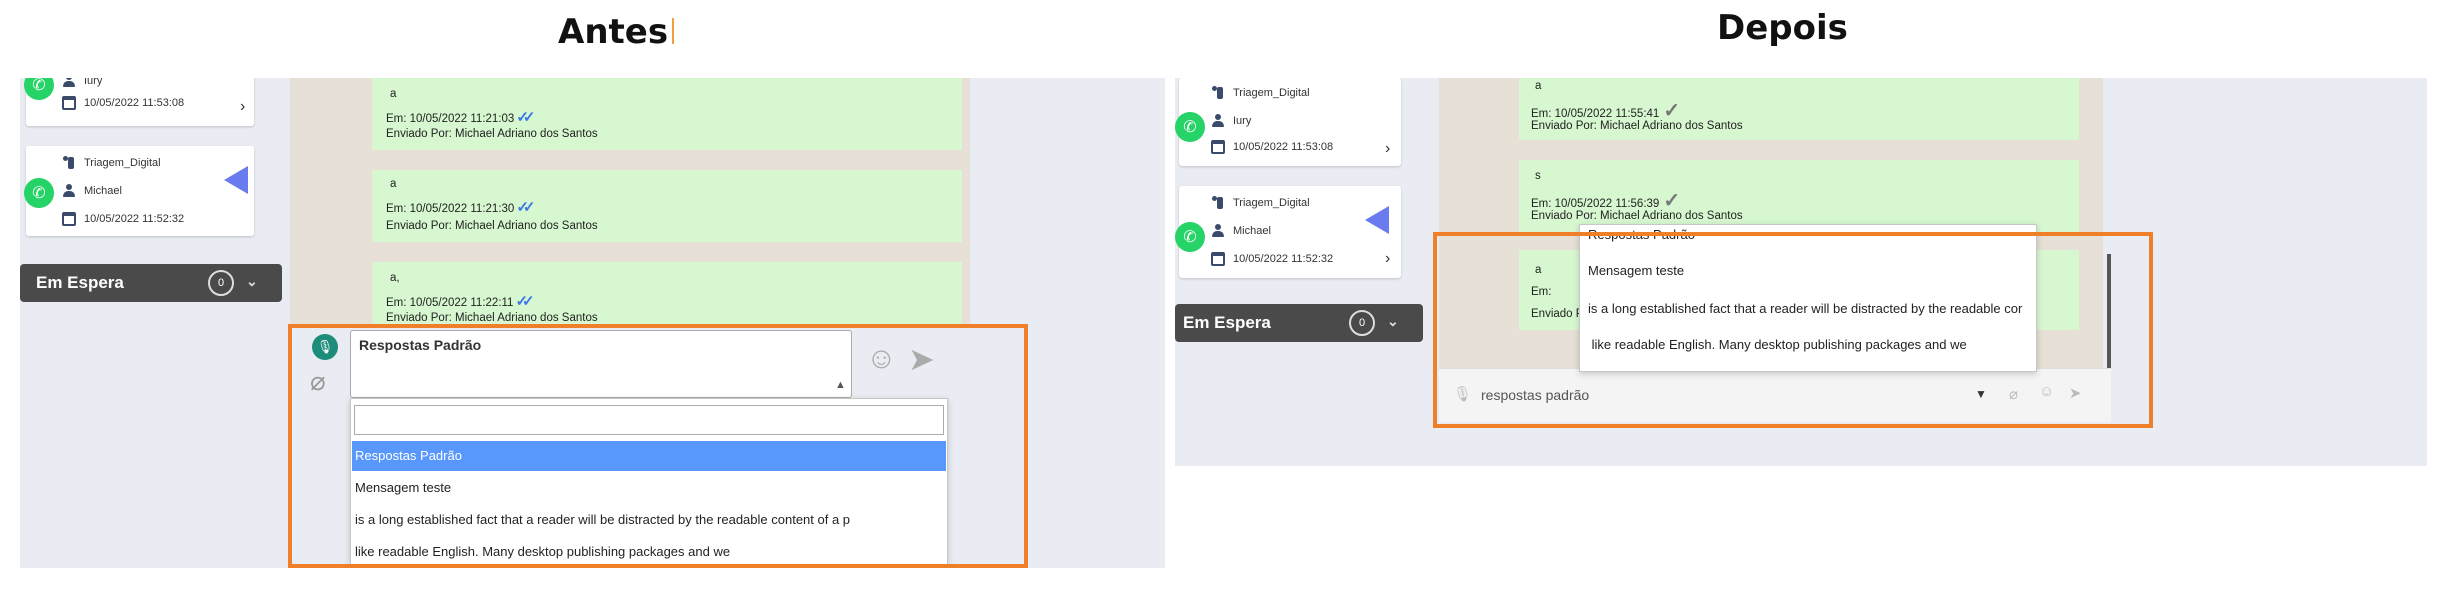 This screenshot has height=601, width=2442. What do you see at coordinates (1595, 204) in the screenshot?
I see `message-timestamp: Em: 10/05/2022 11:56:39` at bounding box center [1595, 204].